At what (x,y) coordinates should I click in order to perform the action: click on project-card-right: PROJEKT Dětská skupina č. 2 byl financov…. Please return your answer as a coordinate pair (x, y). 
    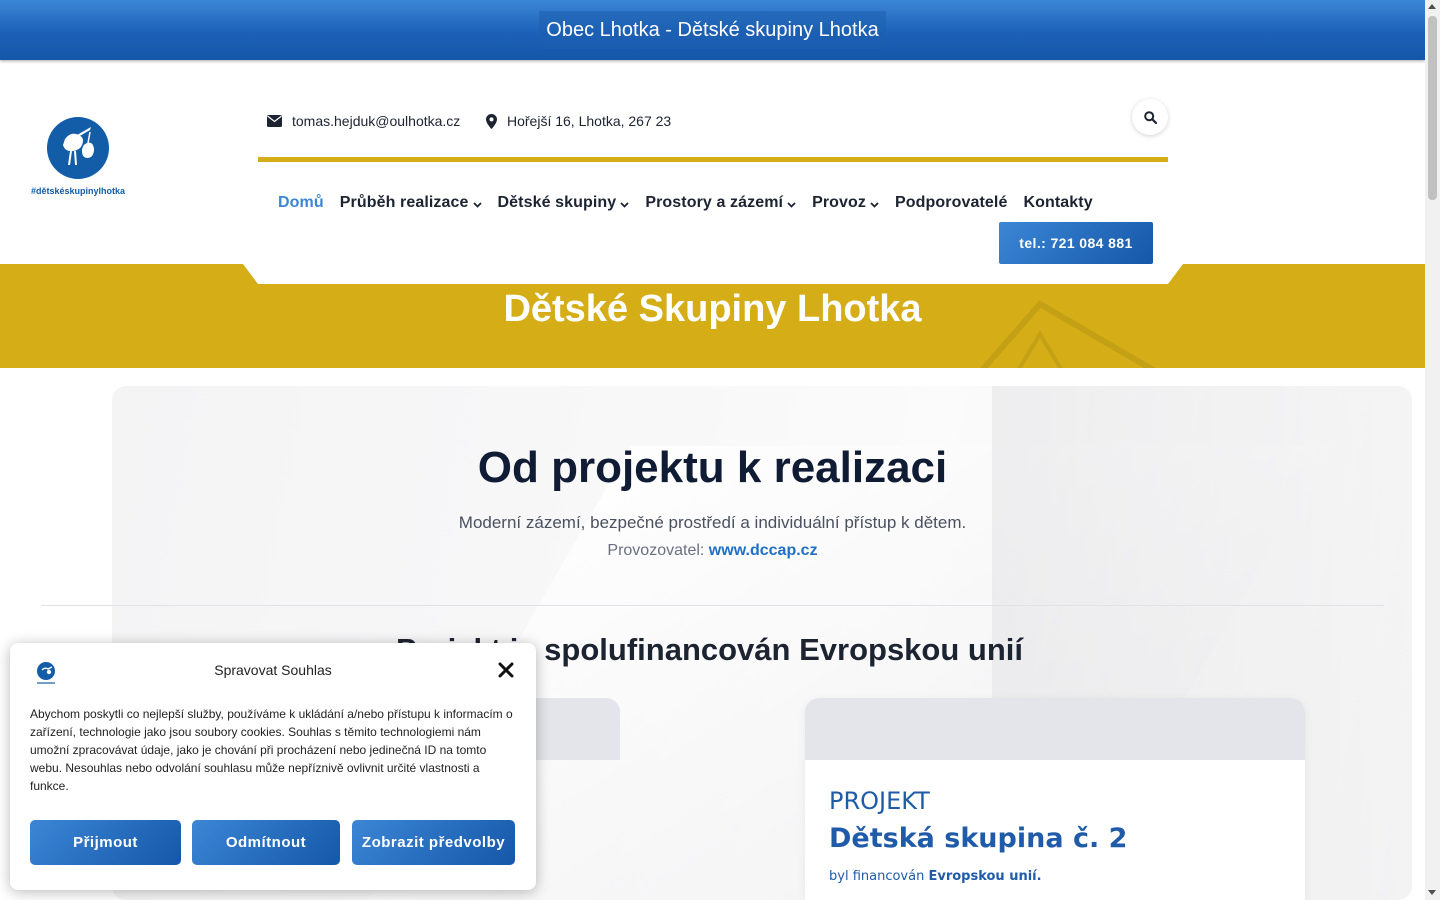
    Looking at the image, I should click on (1055, 799).